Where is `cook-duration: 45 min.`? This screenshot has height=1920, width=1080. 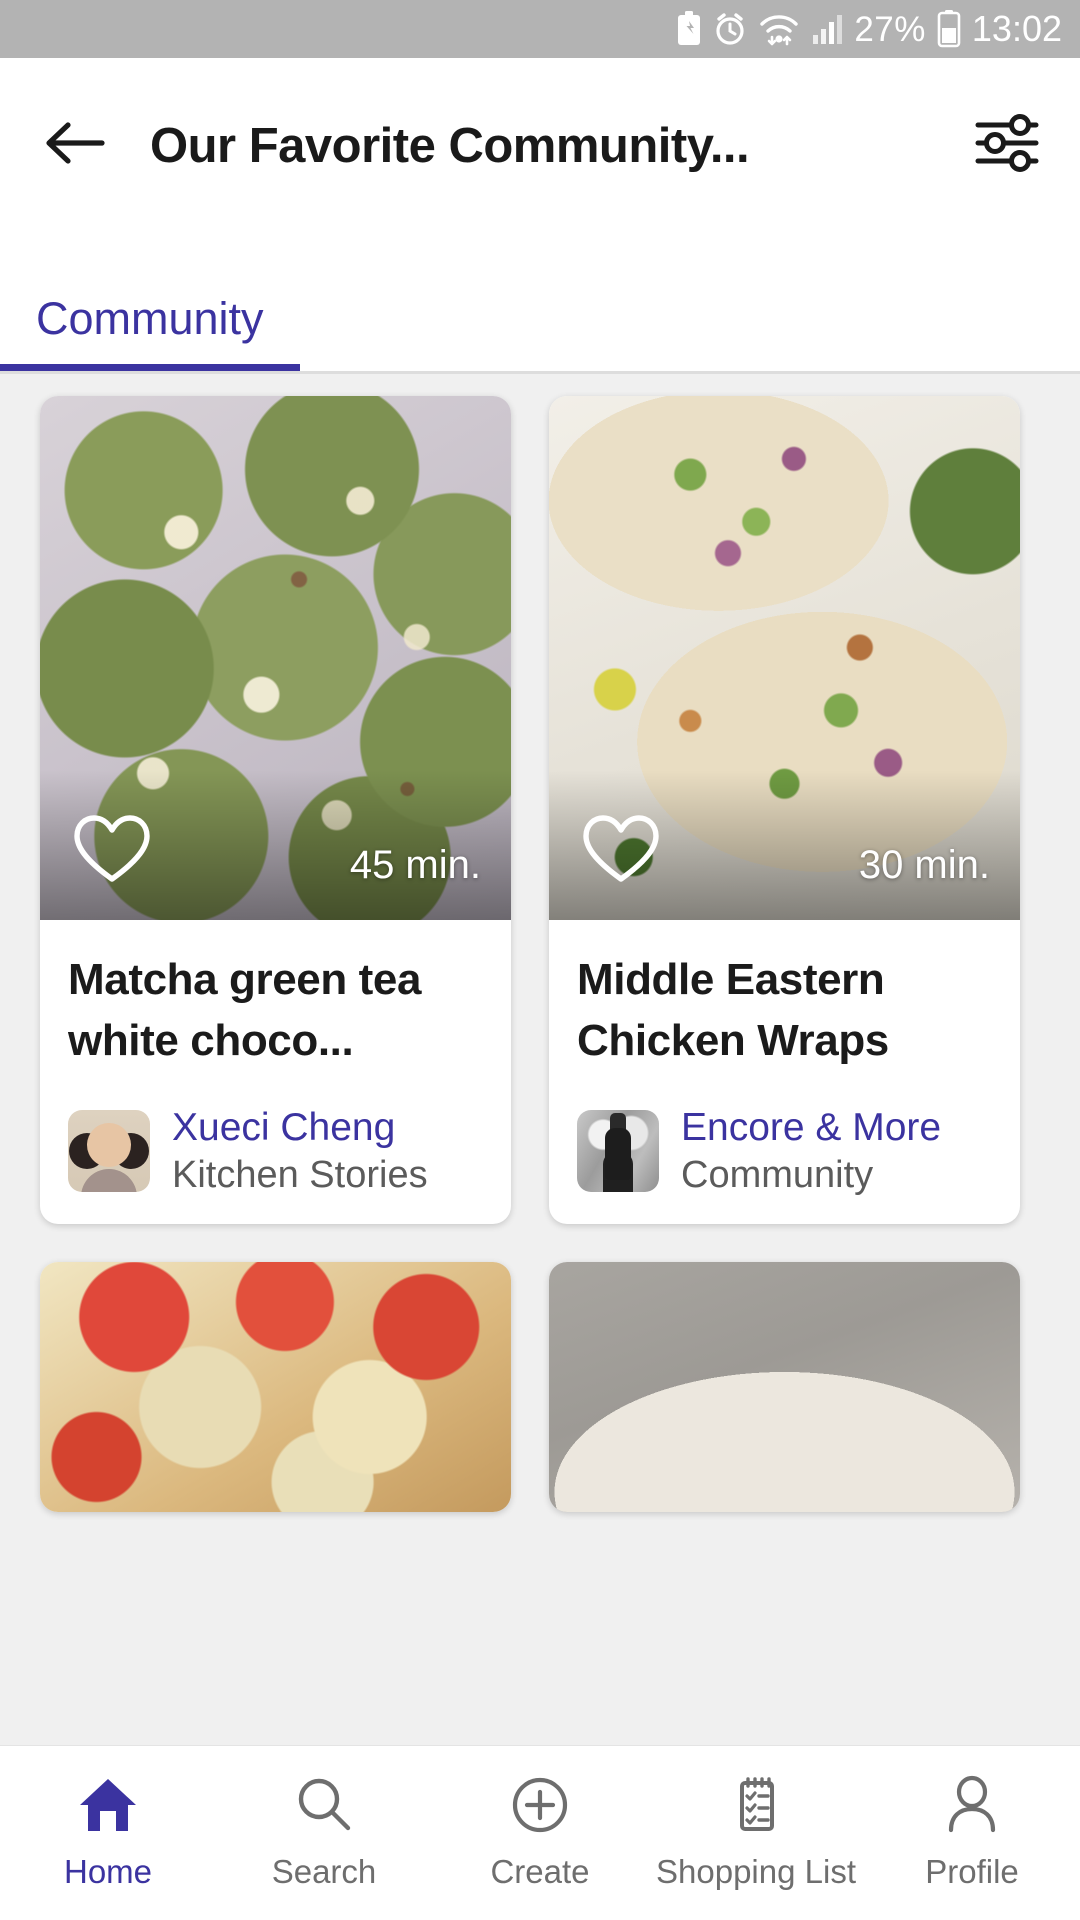
cook-duration: 45 min. is located at coordinates (415, 865).